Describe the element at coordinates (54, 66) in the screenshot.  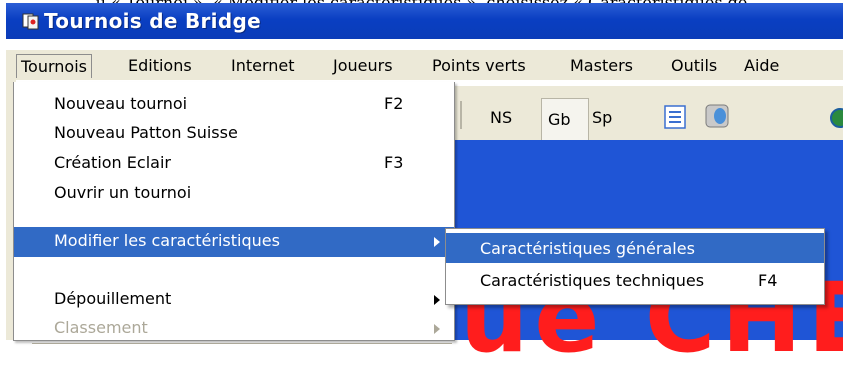
I see `menu-tournois: Tournois` at that location.